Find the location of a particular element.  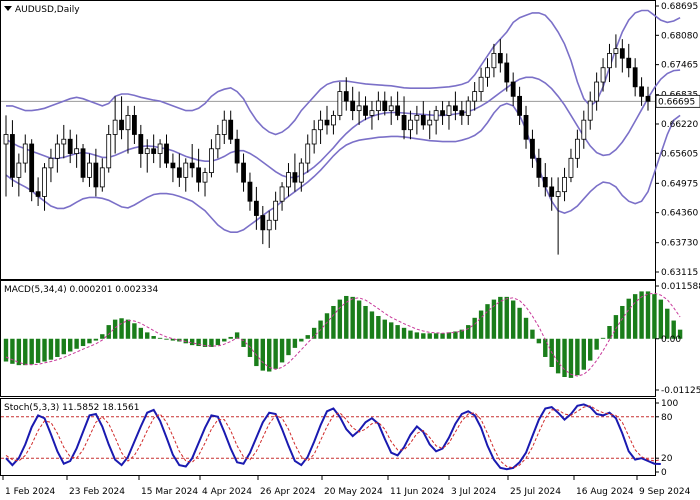

0-y-tick-label: 0.64360 is located at coordinates (679, 214).